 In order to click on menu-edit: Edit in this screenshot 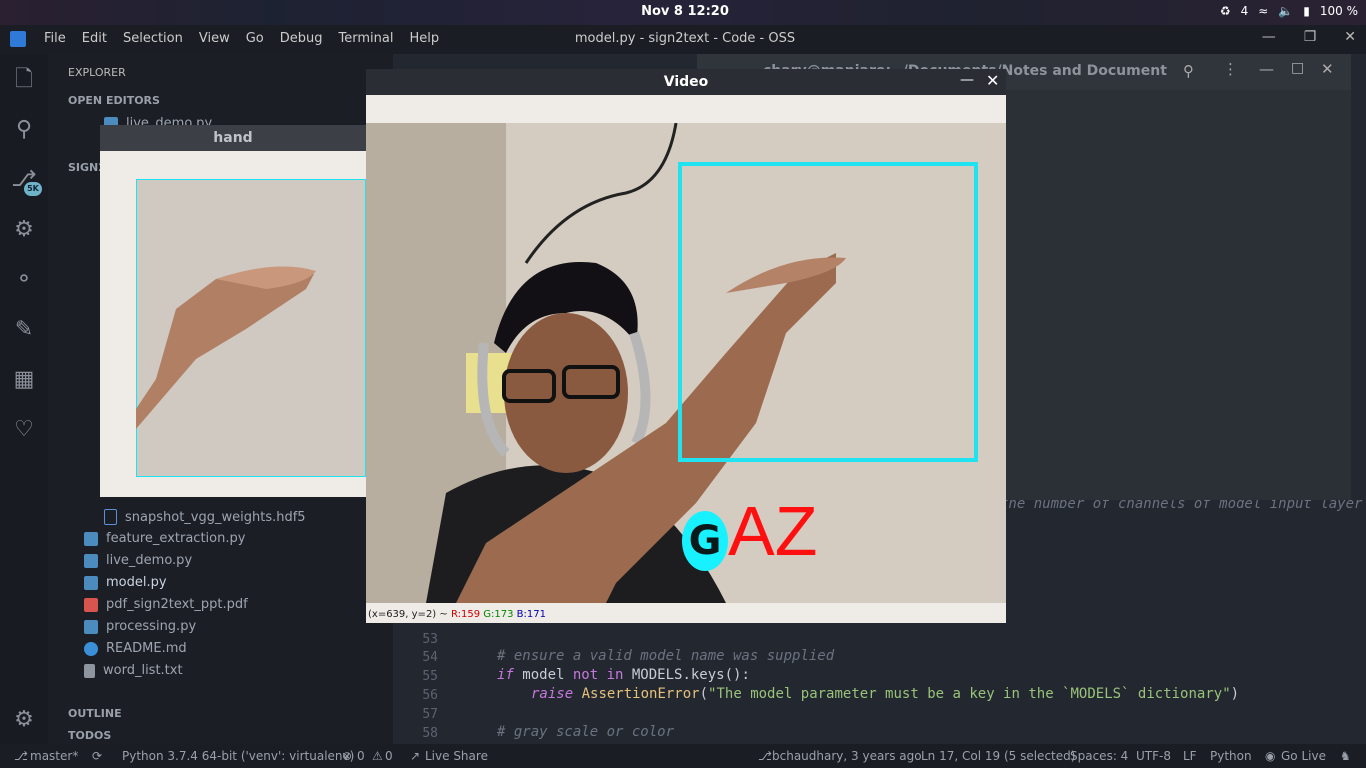, I will do `click(94, 38)`.